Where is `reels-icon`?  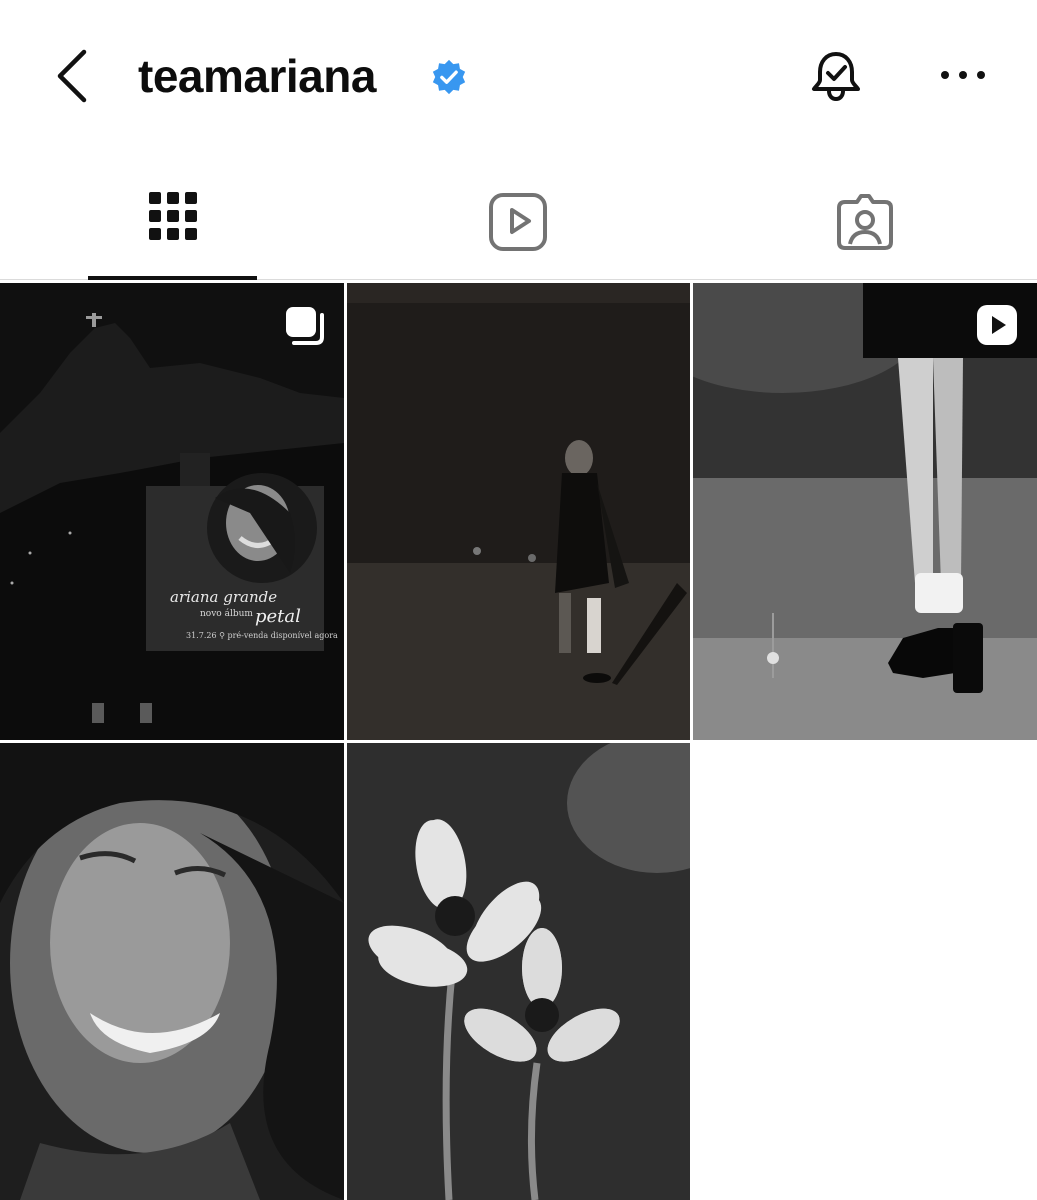 reels-icon is located at coordinates (518, 222).